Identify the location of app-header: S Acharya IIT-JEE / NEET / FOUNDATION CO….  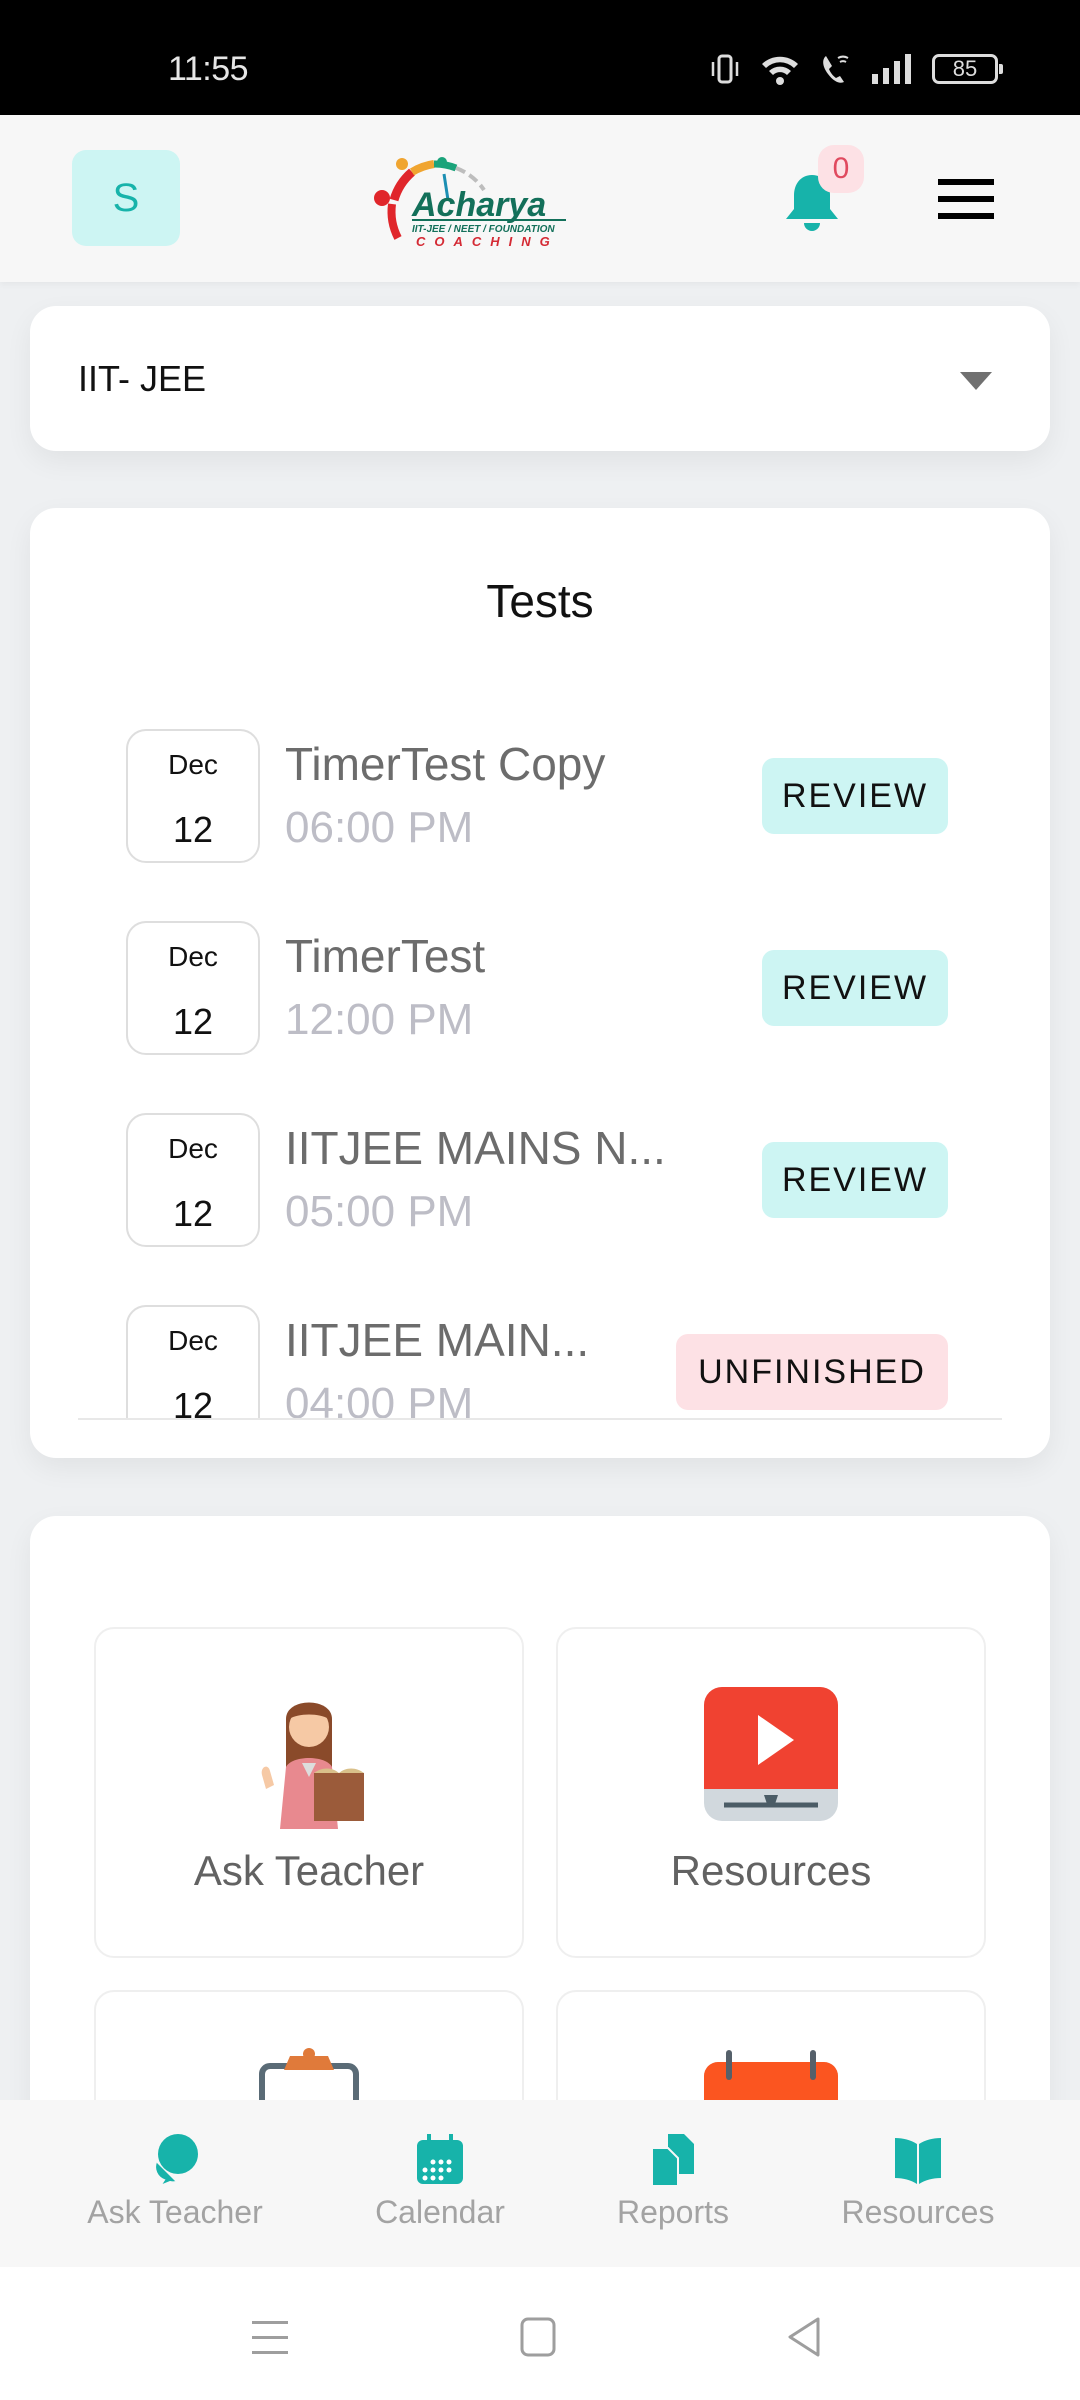
(540, 198).